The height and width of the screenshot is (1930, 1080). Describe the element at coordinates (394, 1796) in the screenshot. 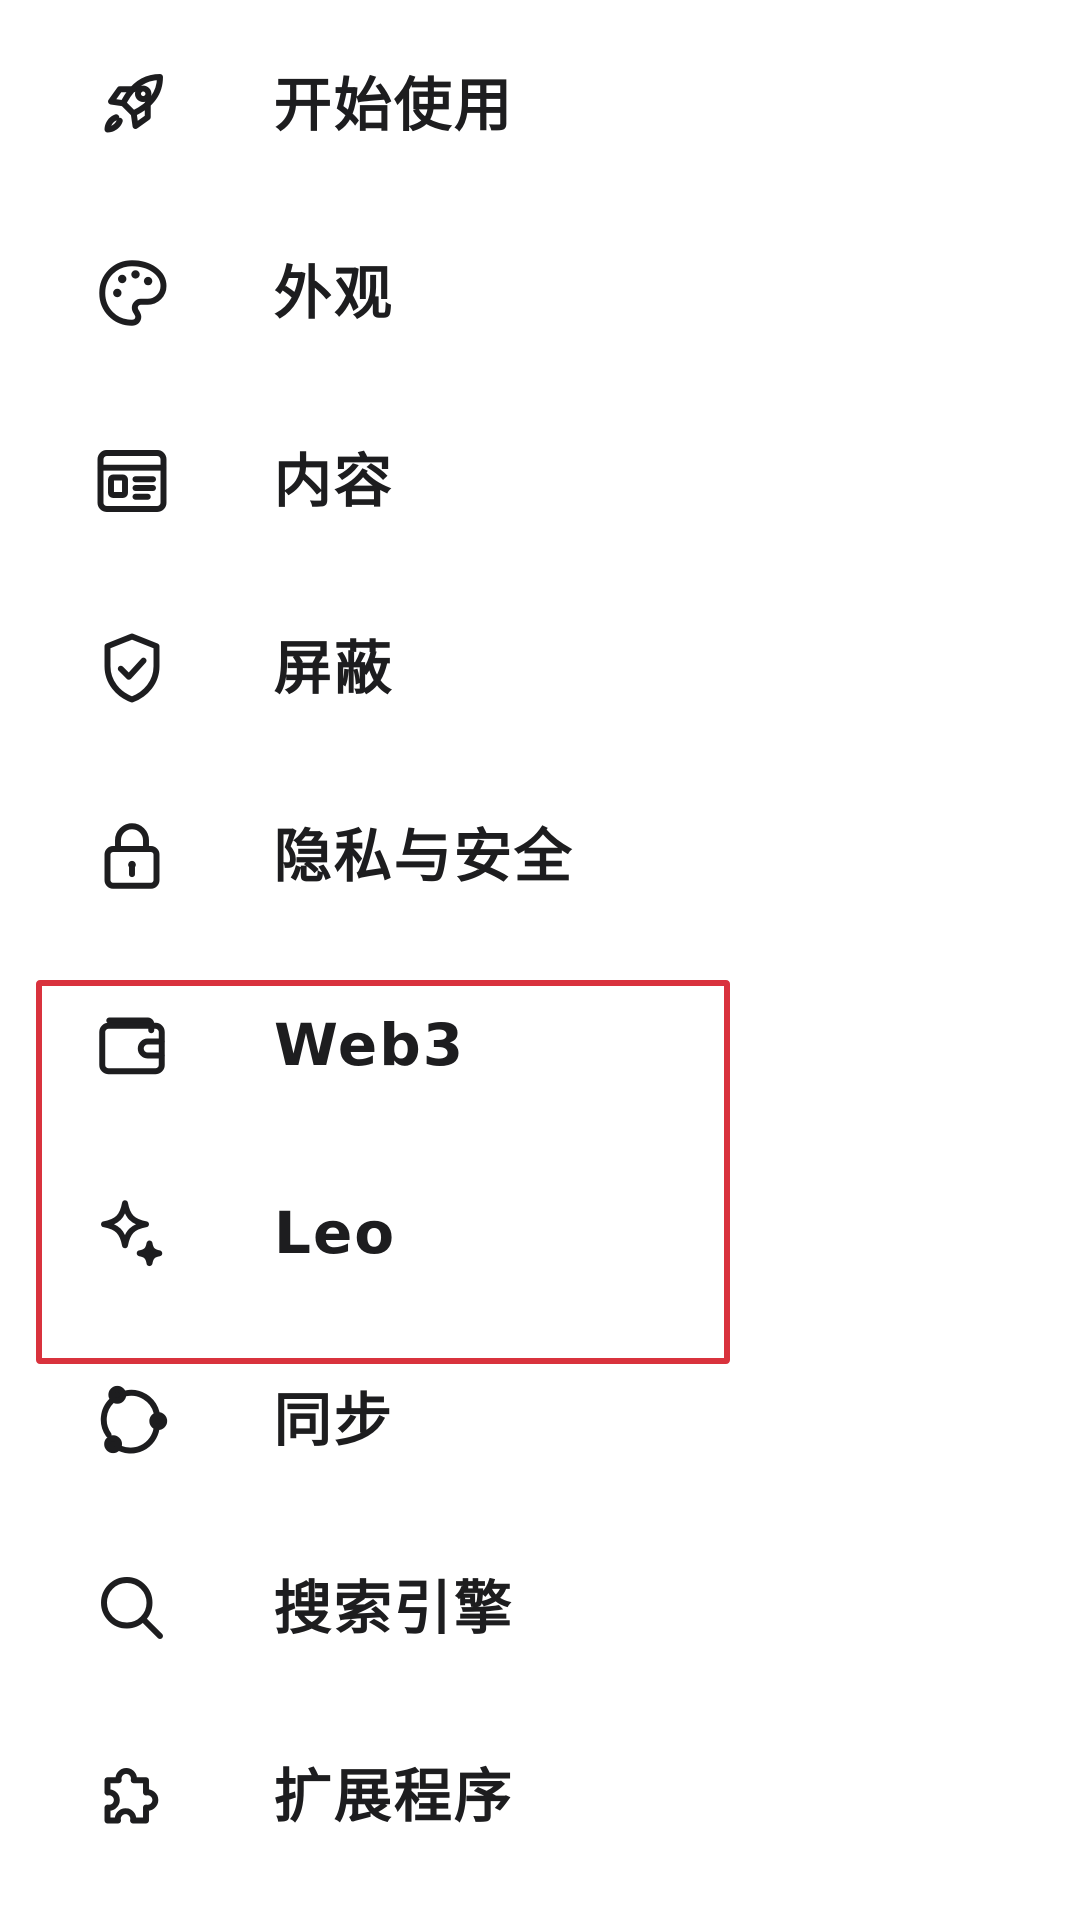

I see `menu-item-label: 扩展程序` at that location.